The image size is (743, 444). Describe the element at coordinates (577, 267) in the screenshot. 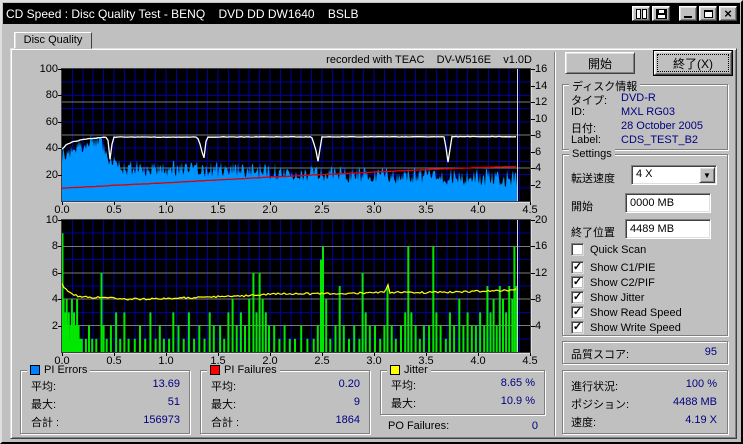

I see `show-c1-pie-checkbox: ✓` at that location.